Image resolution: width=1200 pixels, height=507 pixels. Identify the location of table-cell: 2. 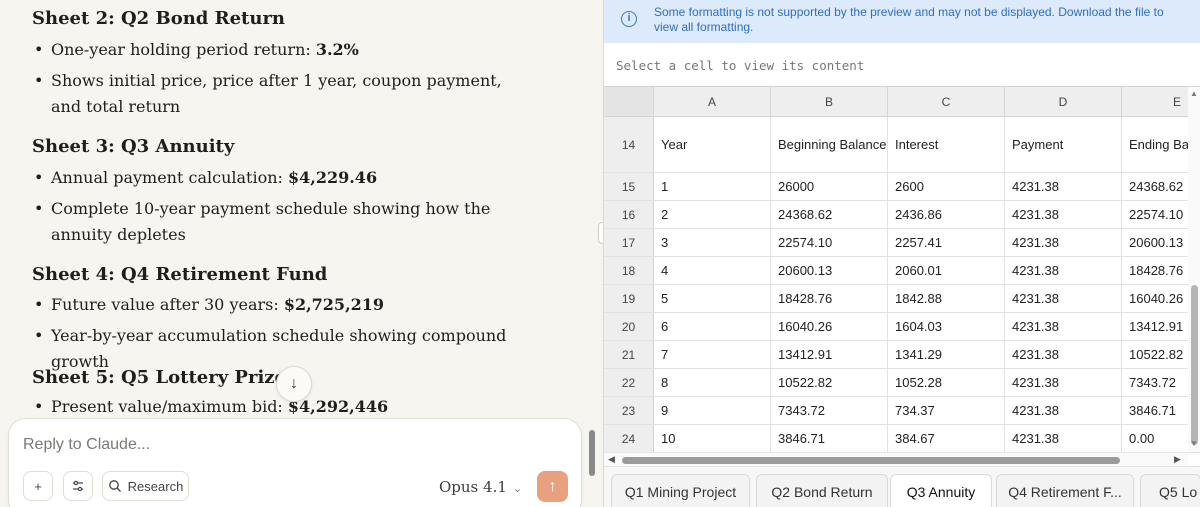
(712, 214).